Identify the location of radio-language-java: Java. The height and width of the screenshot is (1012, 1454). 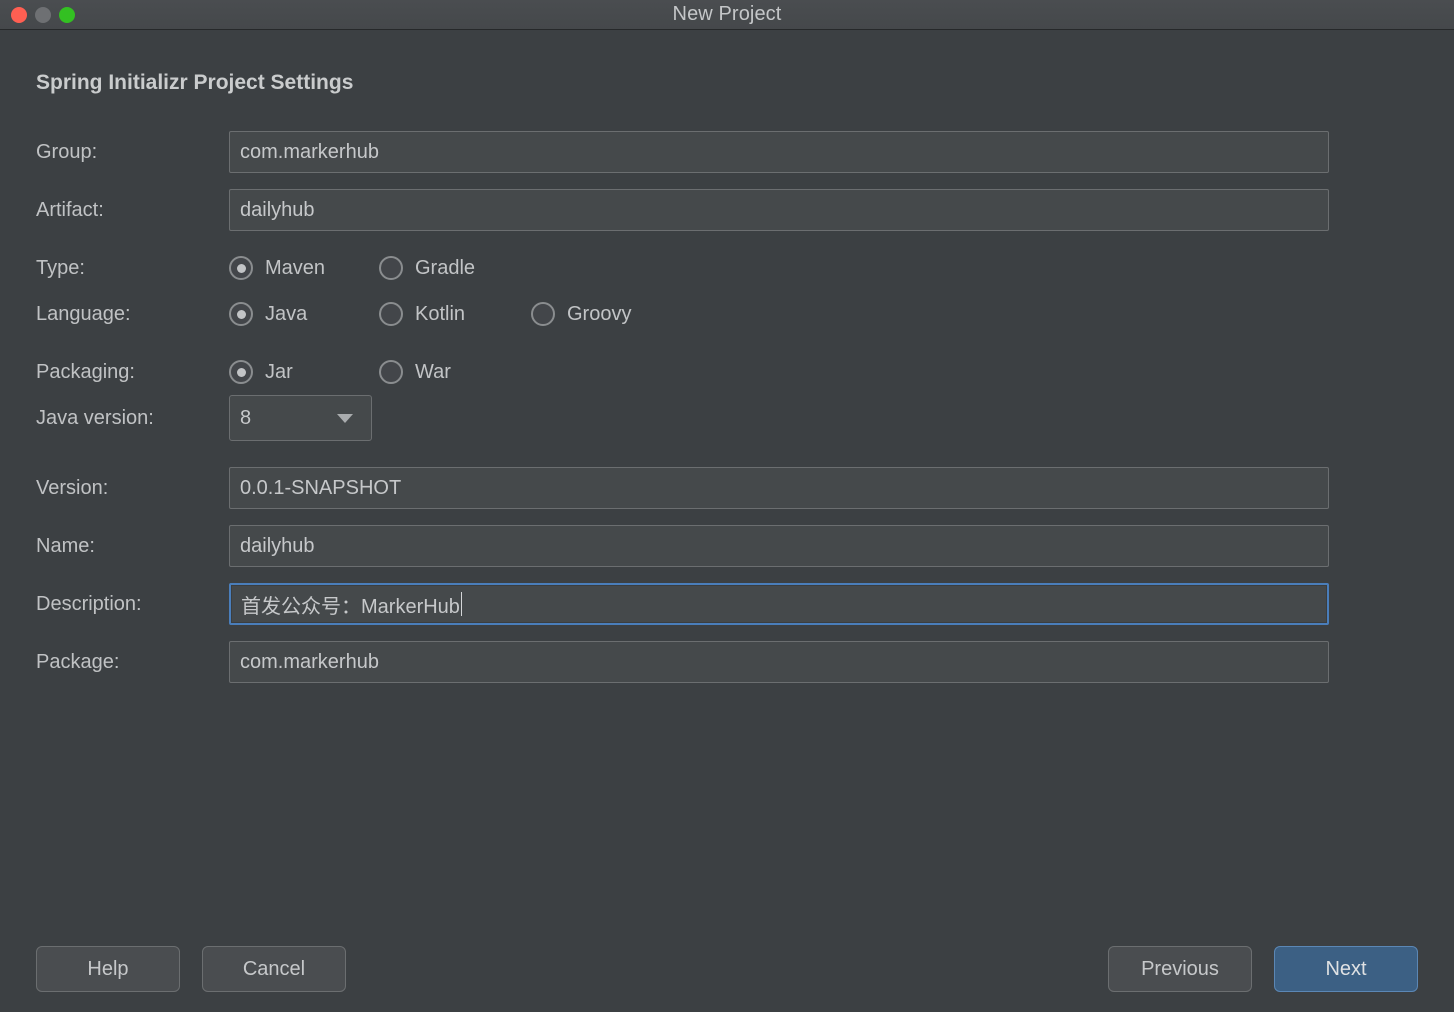
(304, 314).